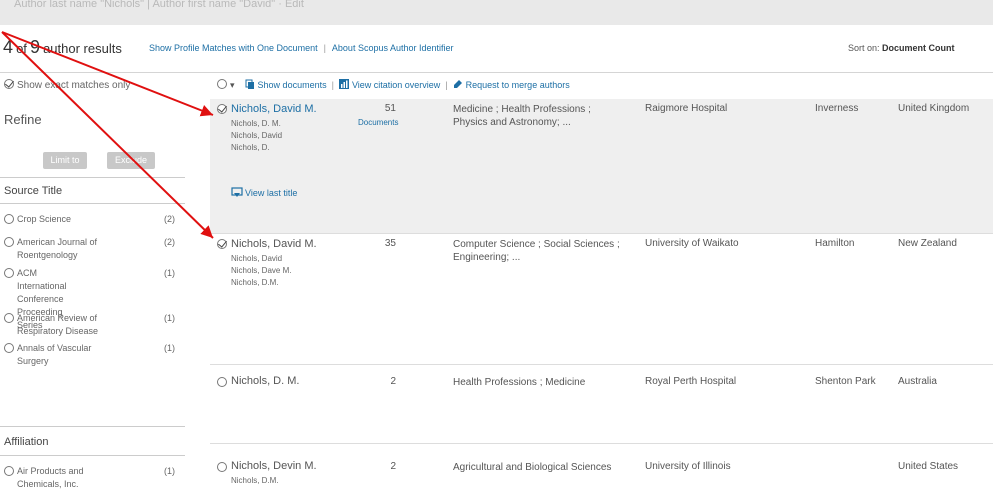 The width and height of the screenshot is (993, 499). Describe the element at coordinates (390, 108) in the screenshot. I see `document-count: 51` at that location.